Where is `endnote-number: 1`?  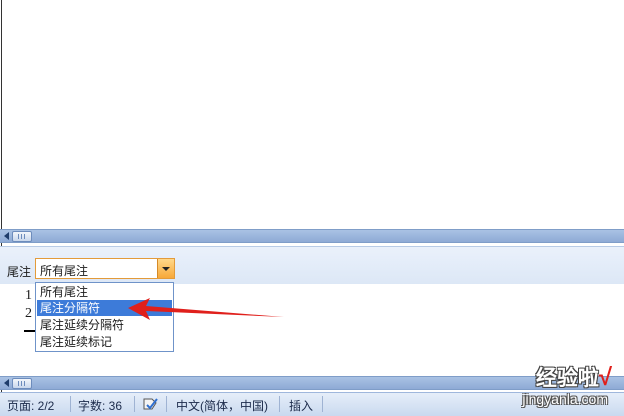
endnote-number: 1 is located at coordinates (28, 295).